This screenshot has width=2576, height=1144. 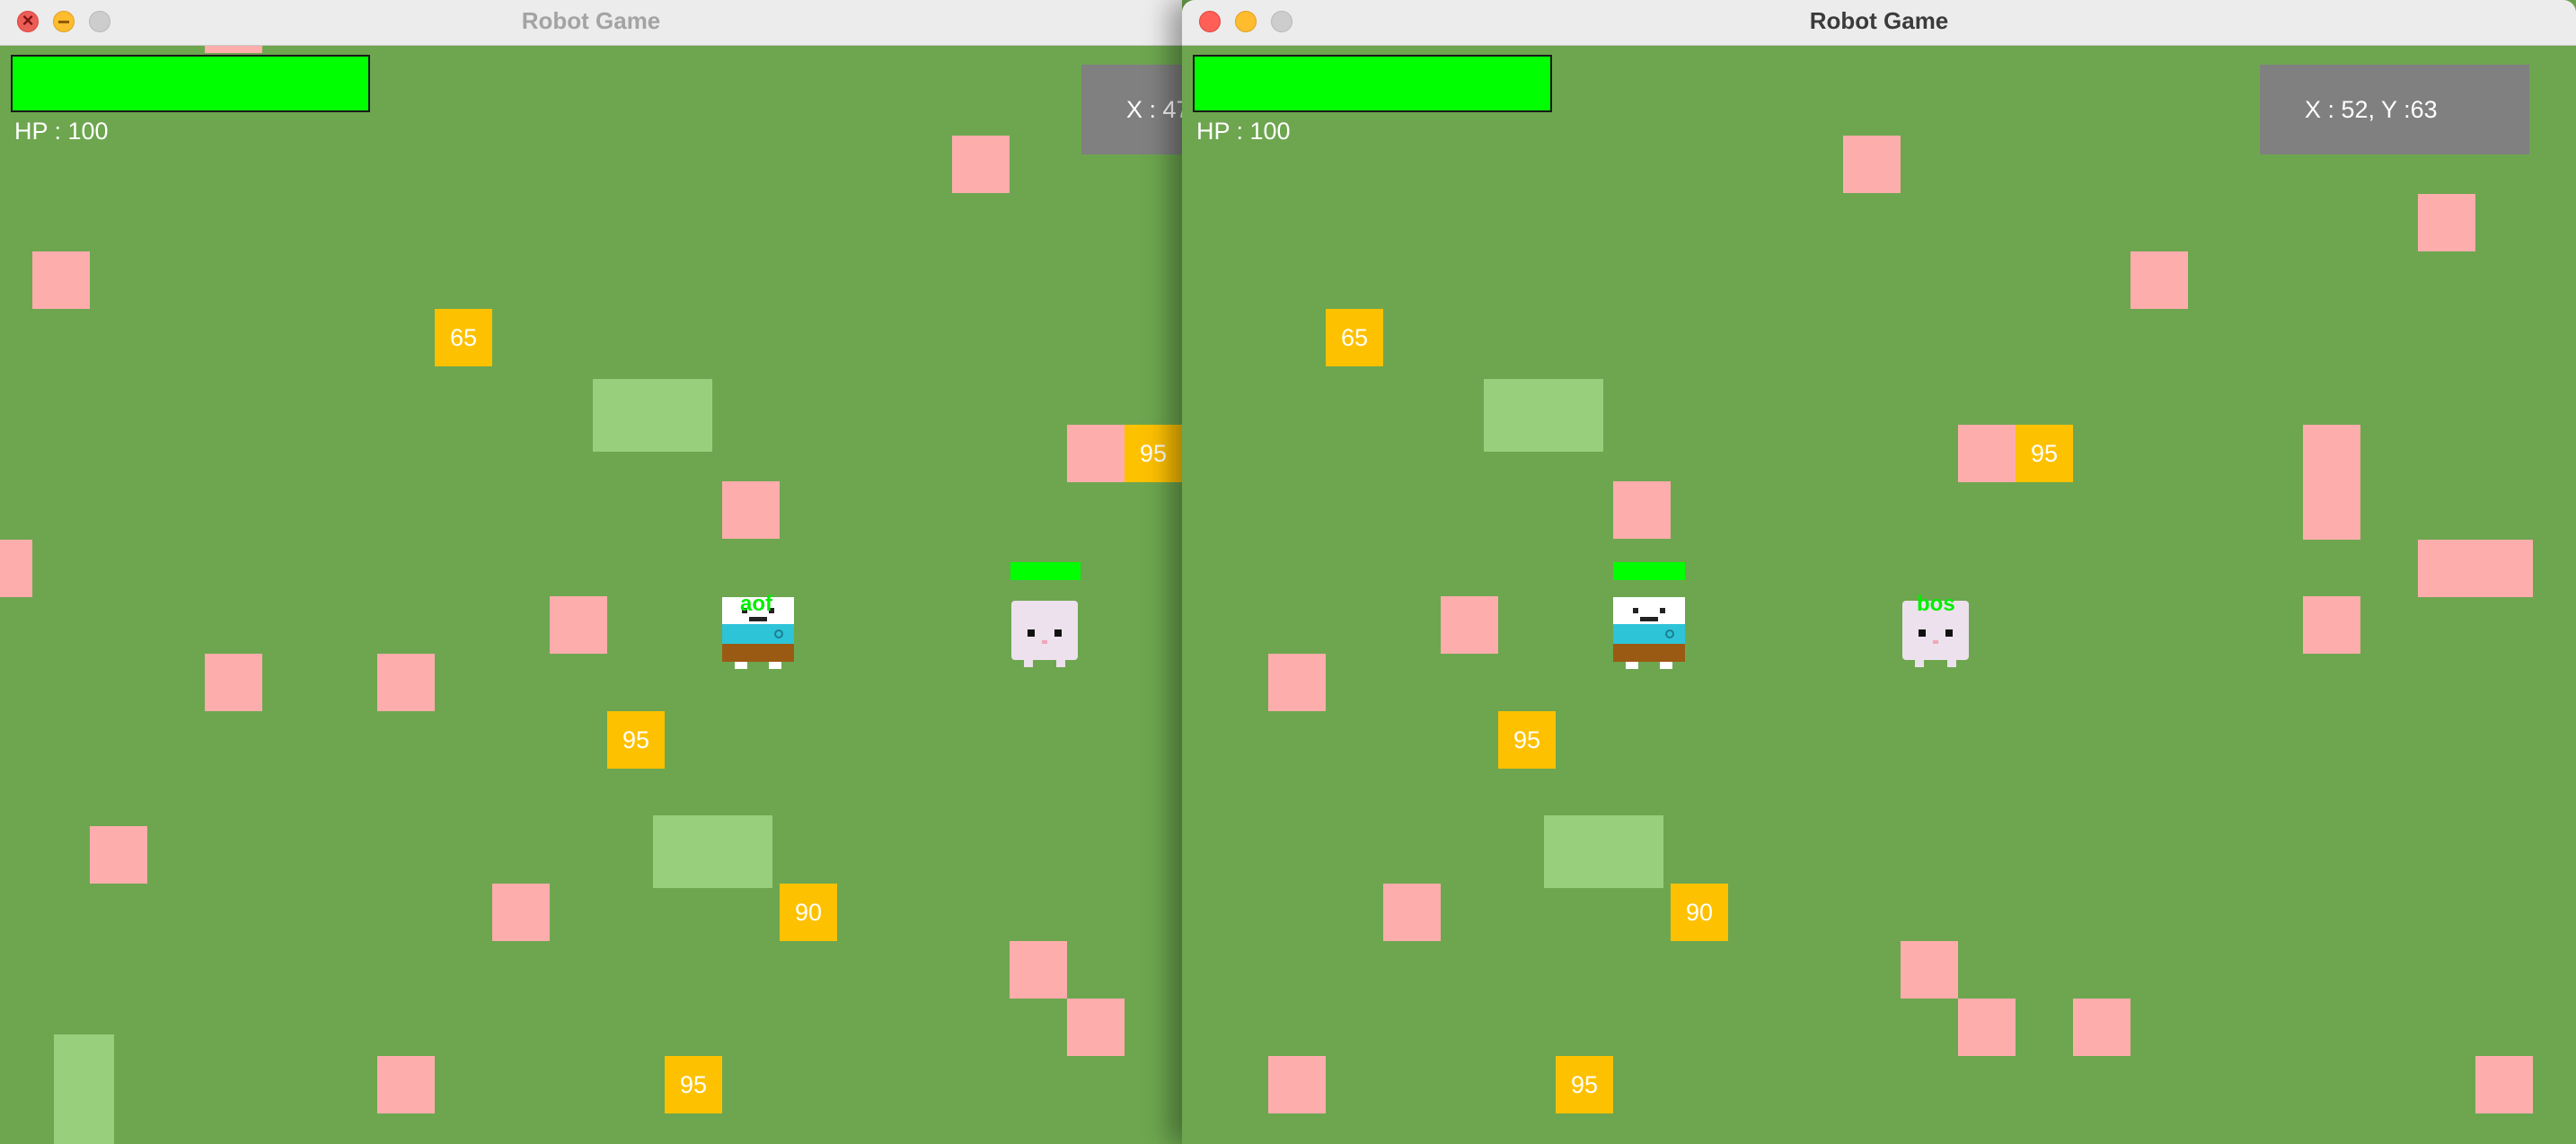 I want to click on coordinate-panel: X : 52, Y :63, so click(x=2394, y=109).